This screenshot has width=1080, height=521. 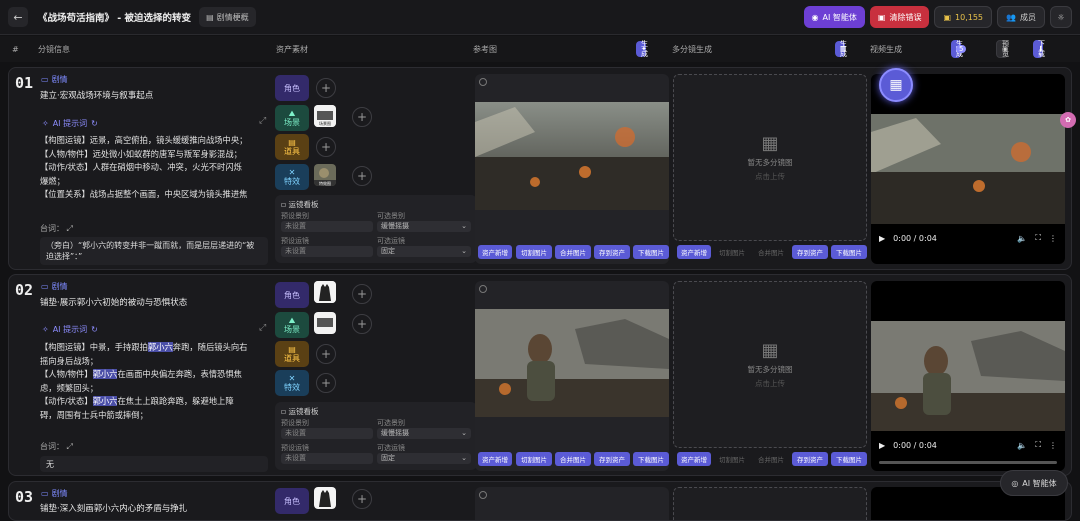 What do you see at coordinates (1021, 17) in the screenshot?
I see `members-button: 👥 成员` at bounding box center [1021, 17].